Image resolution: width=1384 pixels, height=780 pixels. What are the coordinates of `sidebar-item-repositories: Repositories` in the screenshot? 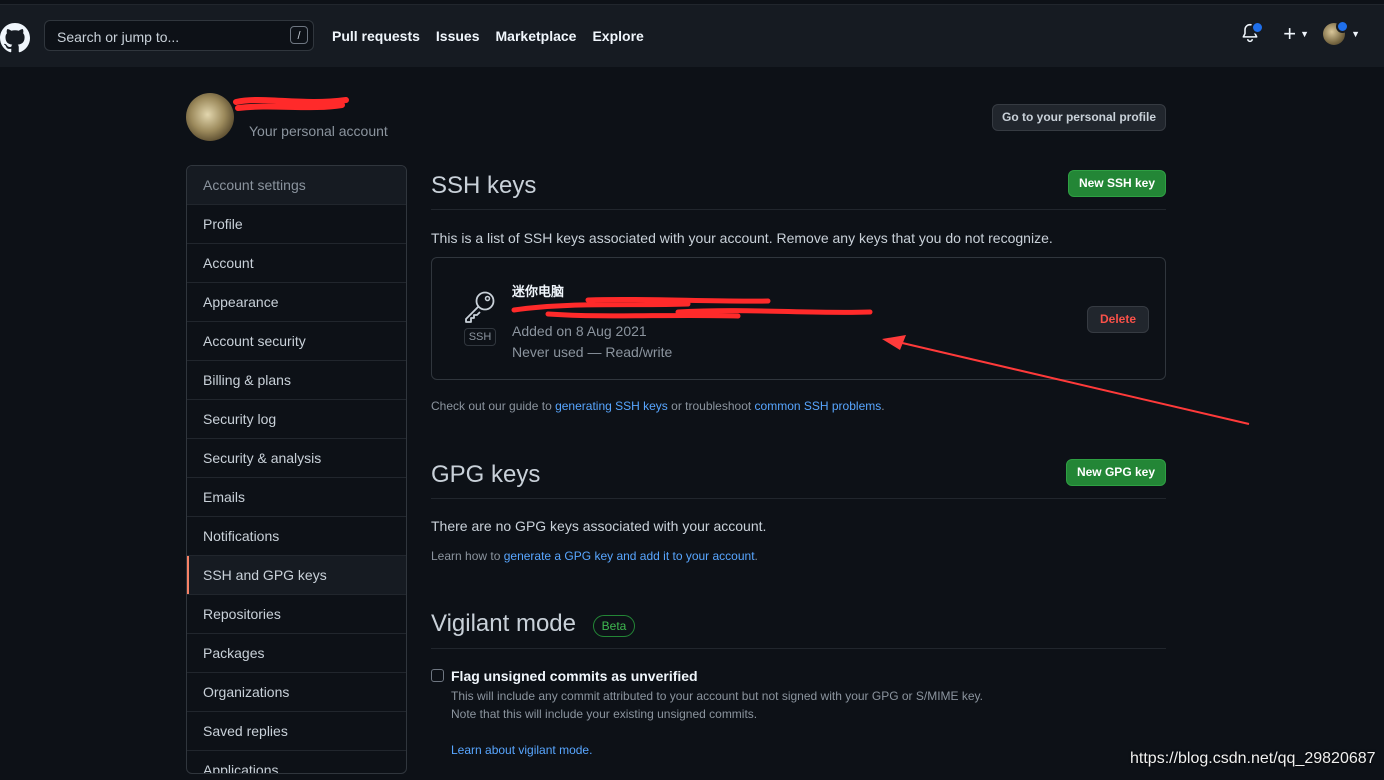 It's located at (296, 613).